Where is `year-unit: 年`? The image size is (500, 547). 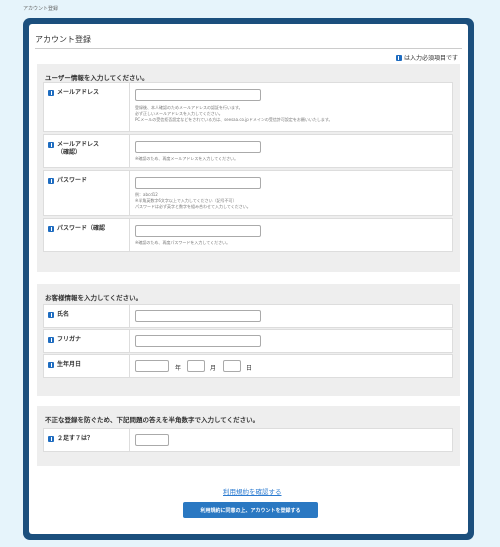 year-unit: 年 is located at coordinates (178, 368).